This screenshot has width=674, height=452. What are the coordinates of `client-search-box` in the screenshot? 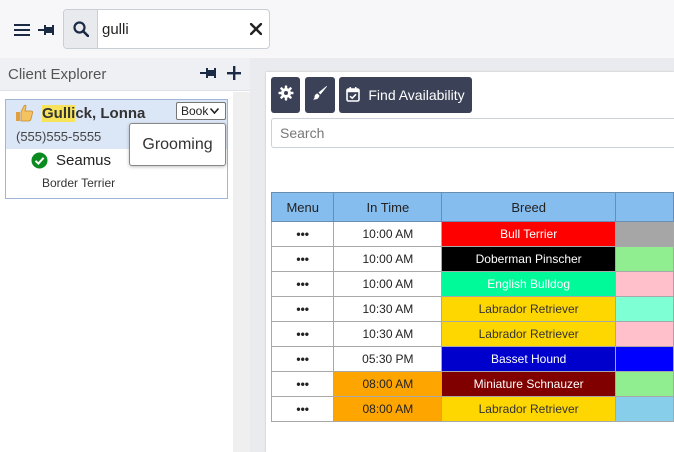 It's located at (166, 29).